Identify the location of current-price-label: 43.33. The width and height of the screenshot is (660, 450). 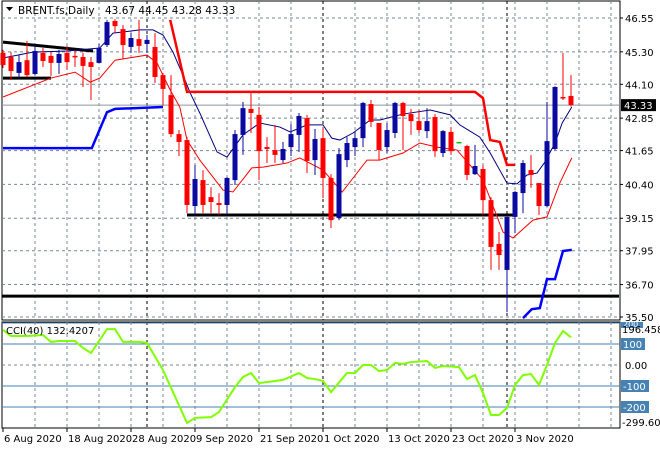
(638, 106).